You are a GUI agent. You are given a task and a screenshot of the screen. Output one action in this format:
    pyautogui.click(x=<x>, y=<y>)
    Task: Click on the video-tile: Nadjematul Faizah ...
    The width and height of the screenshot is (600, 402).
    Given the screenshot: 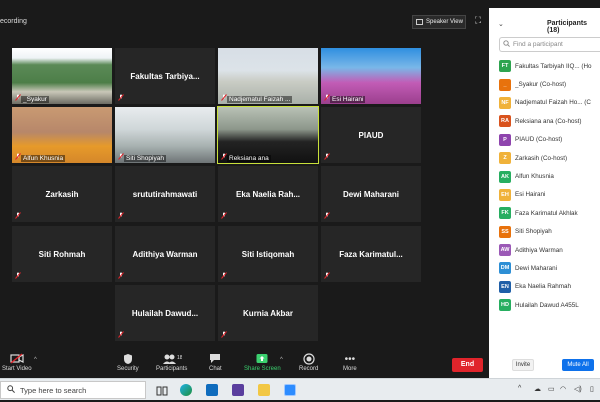 What is the action you would take?
    pyautogui.click(x=268, y=76)
    